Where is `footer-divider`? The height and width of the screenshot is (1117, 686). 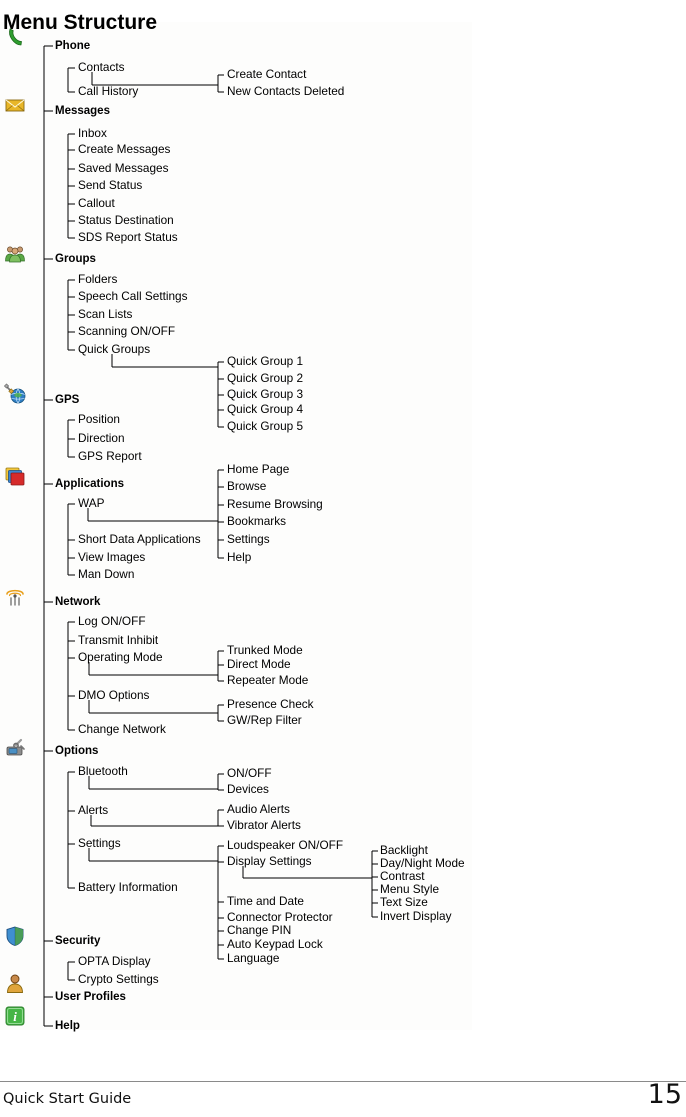 footer-divider is located at coordinates (343, 1081).